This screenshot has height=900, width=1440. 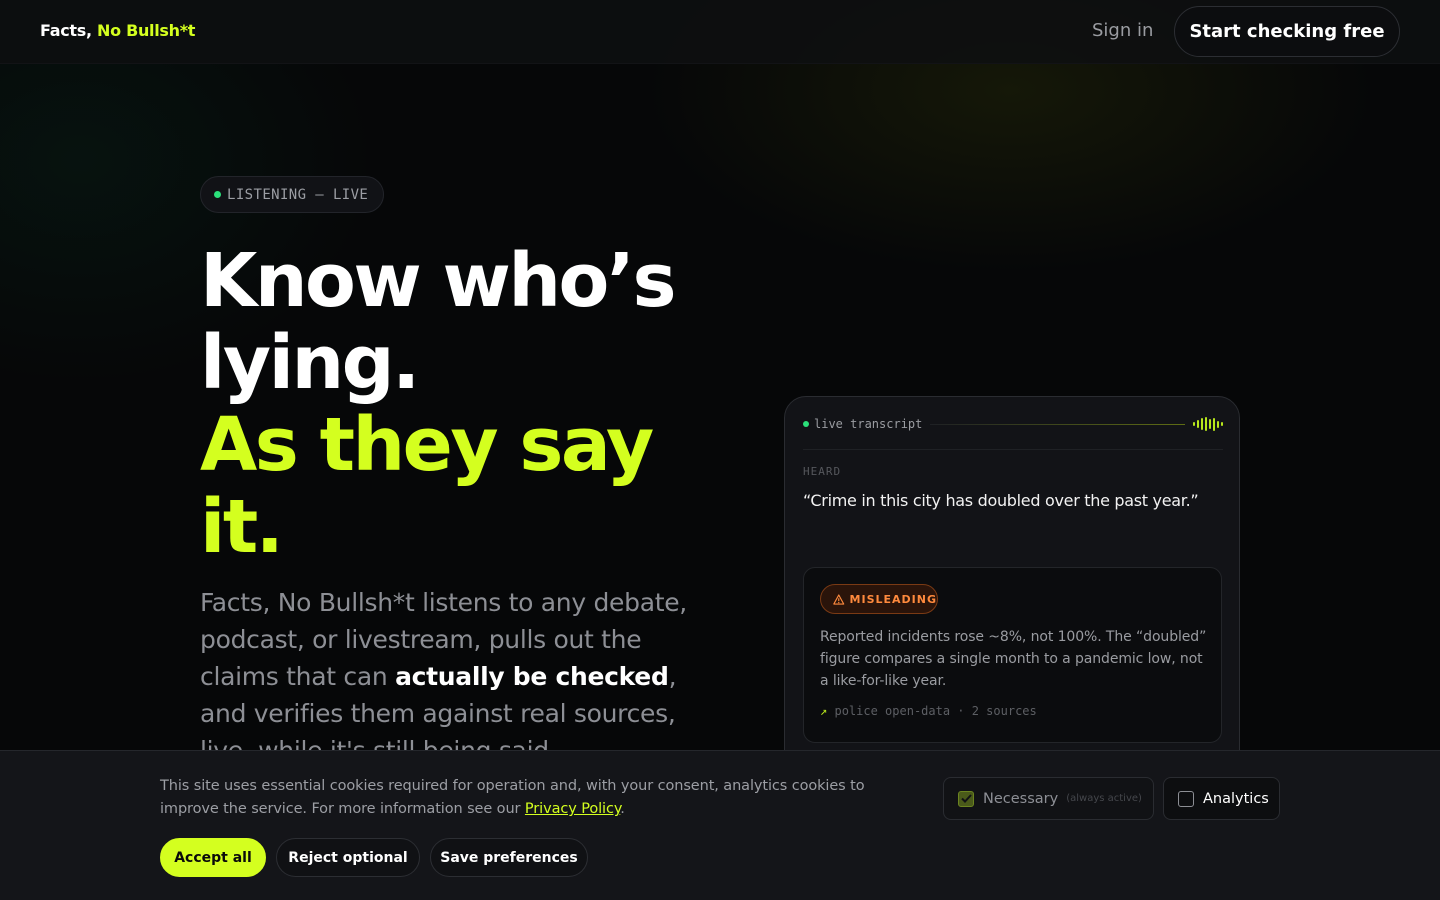 I want to click on verdict-sources: ↗ police open-data · 2 sources, so click(x=928, y=711).